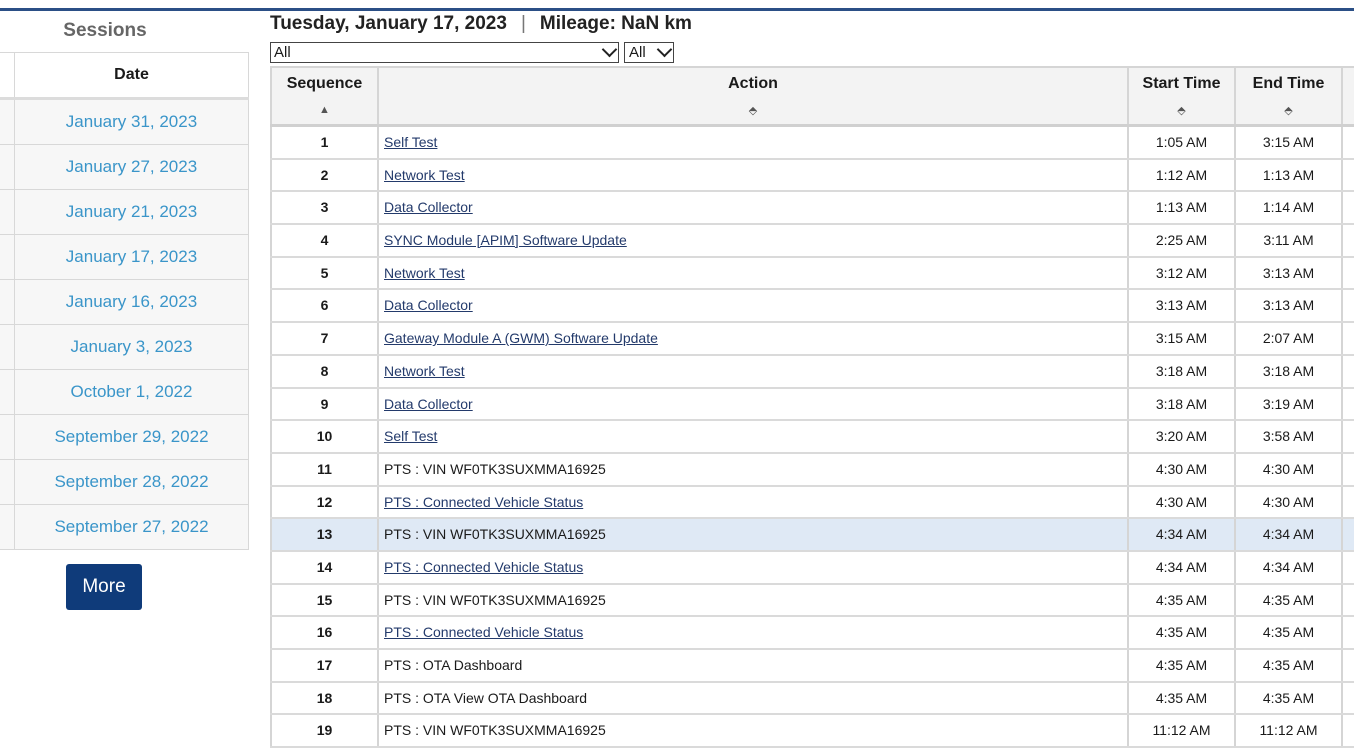  I want to click on session-row: January 3, 2023, so click(124, 347).